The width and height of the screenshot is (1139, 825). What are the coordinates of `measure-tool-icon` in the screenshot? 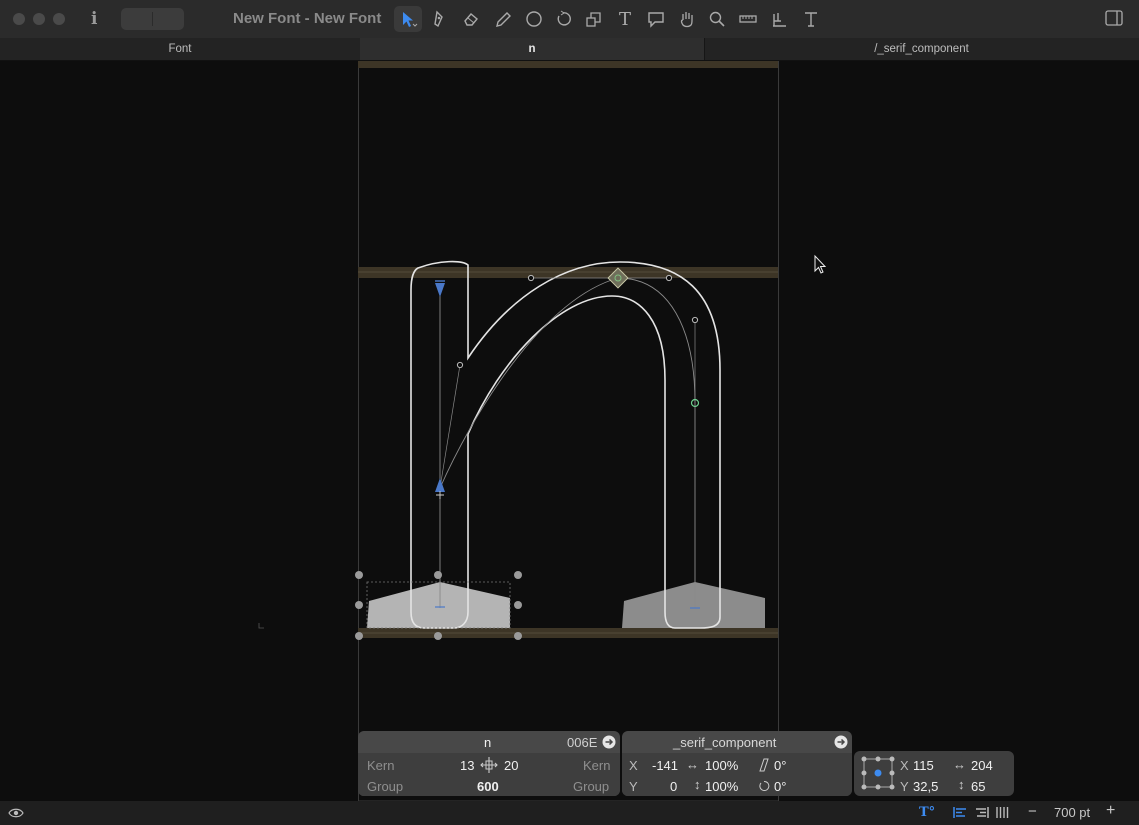 It's located at (748, 19).